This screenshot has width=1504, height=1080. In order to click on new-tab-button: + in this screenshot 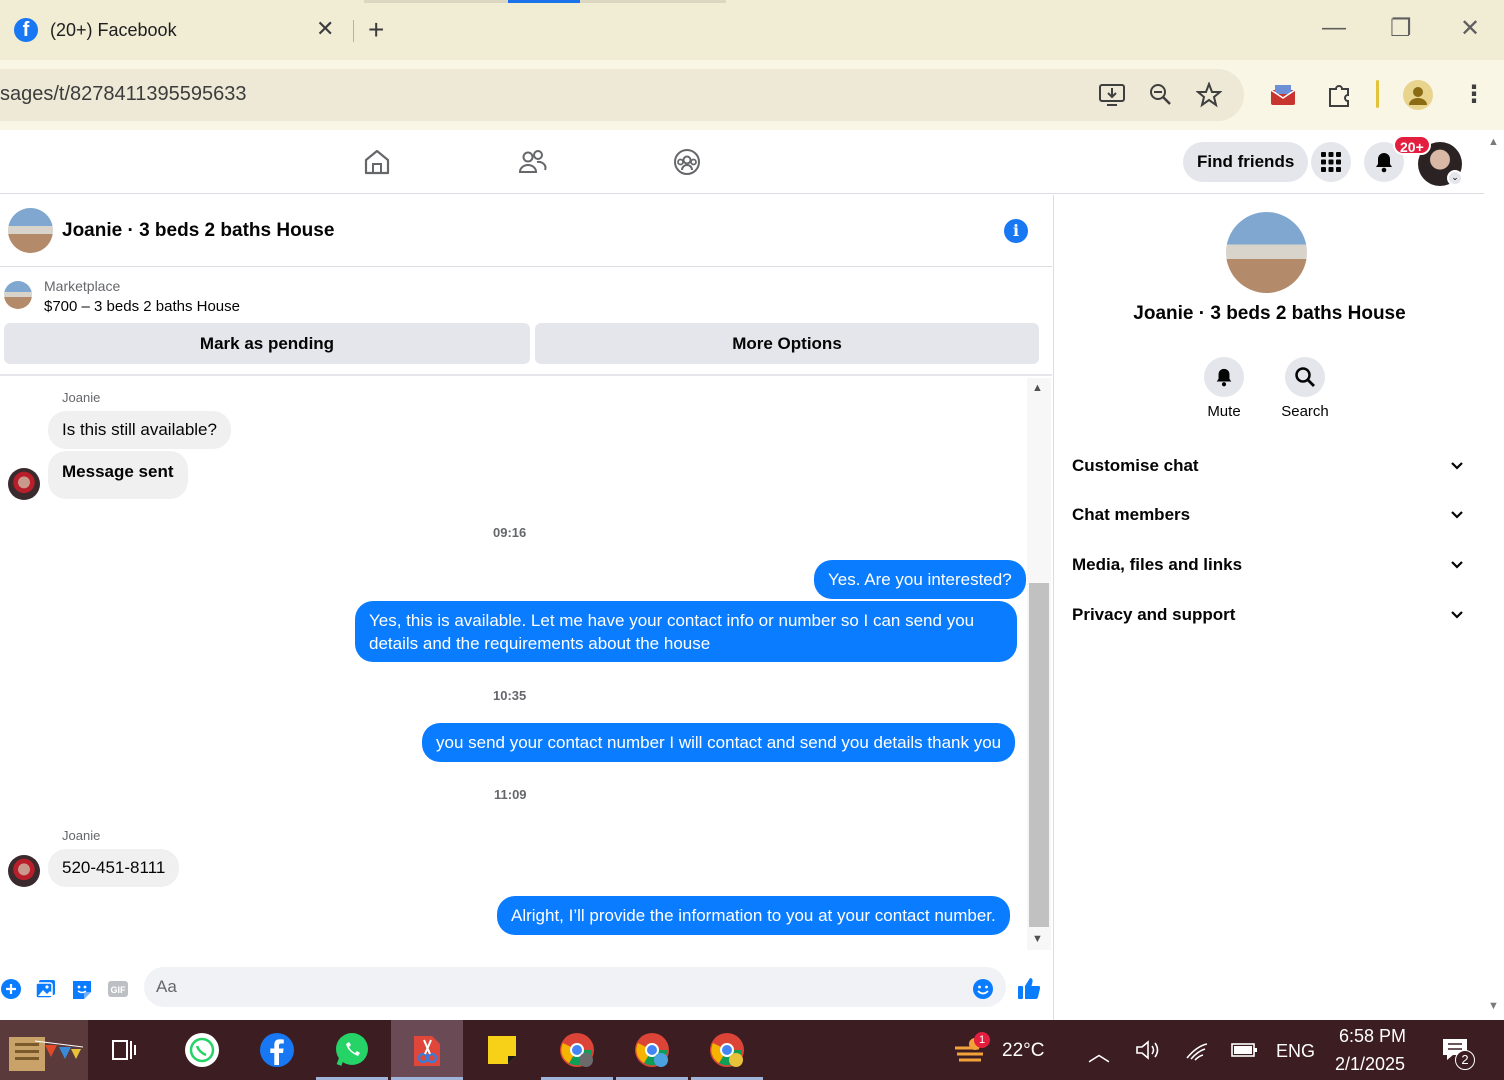, I will do `click(376, 30)`.